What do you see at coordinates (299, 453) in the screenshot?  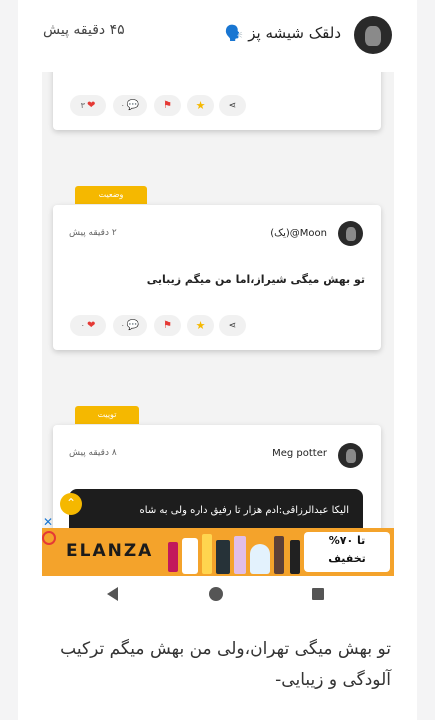 I see `post-author: Meg potter` at bounding box center [299, 453].